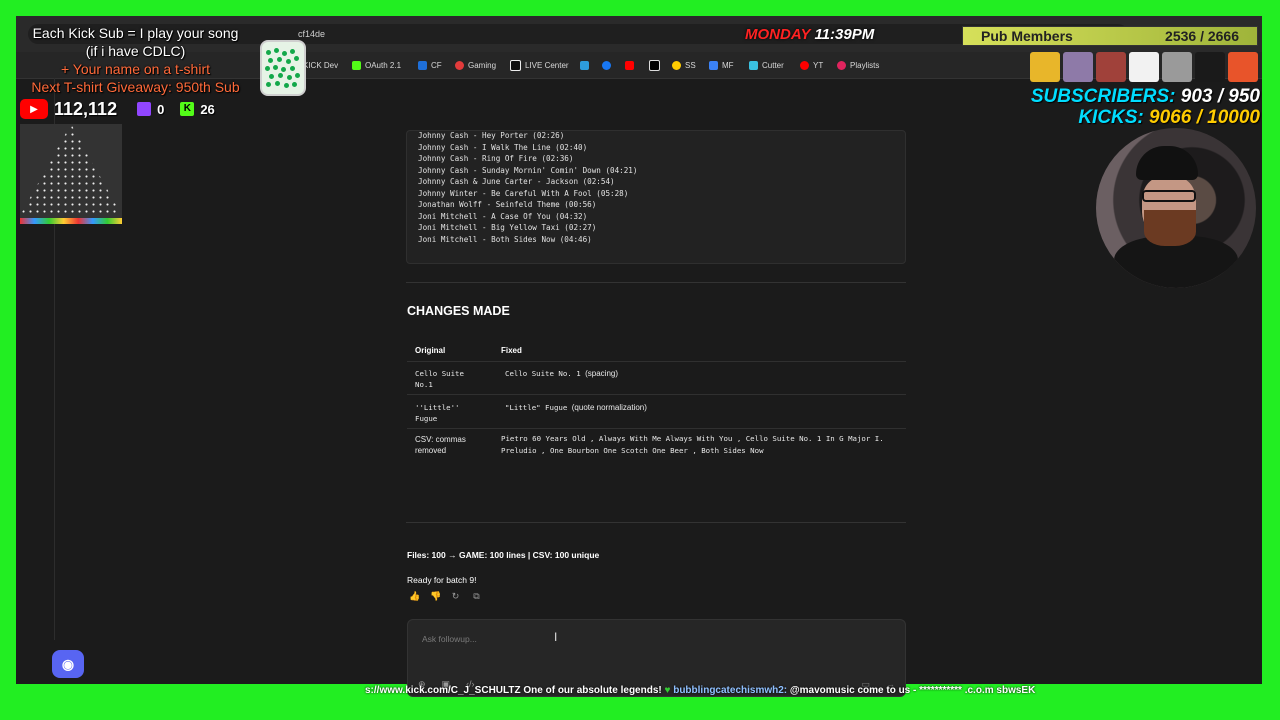  What do you see at coordinates (1027, 36) in the screenshot?
I see `pub-members-label: Pub Members` at bounding box center [1027, 36].